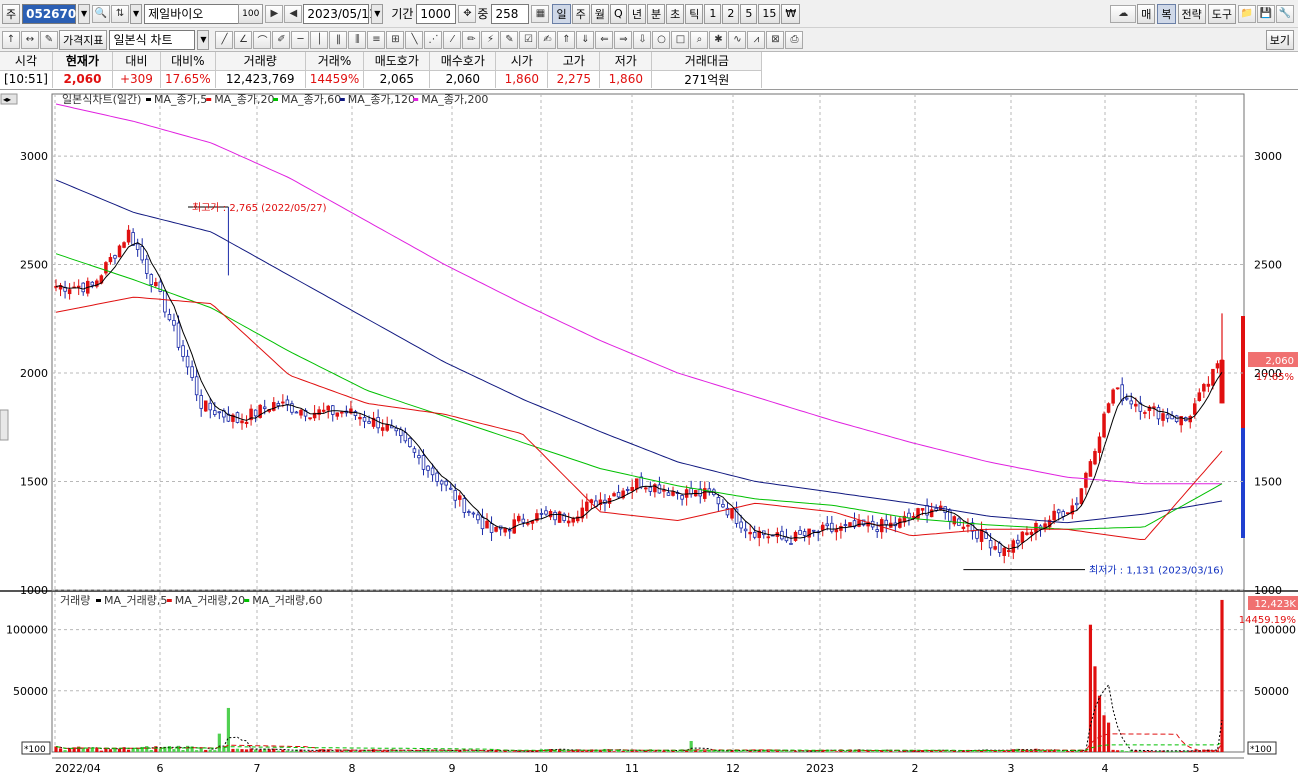 The image size is (1298, 777). Describe the element at coordinates (49, 39) in the screenshot. I see `edit-icon: ✎` at that location.